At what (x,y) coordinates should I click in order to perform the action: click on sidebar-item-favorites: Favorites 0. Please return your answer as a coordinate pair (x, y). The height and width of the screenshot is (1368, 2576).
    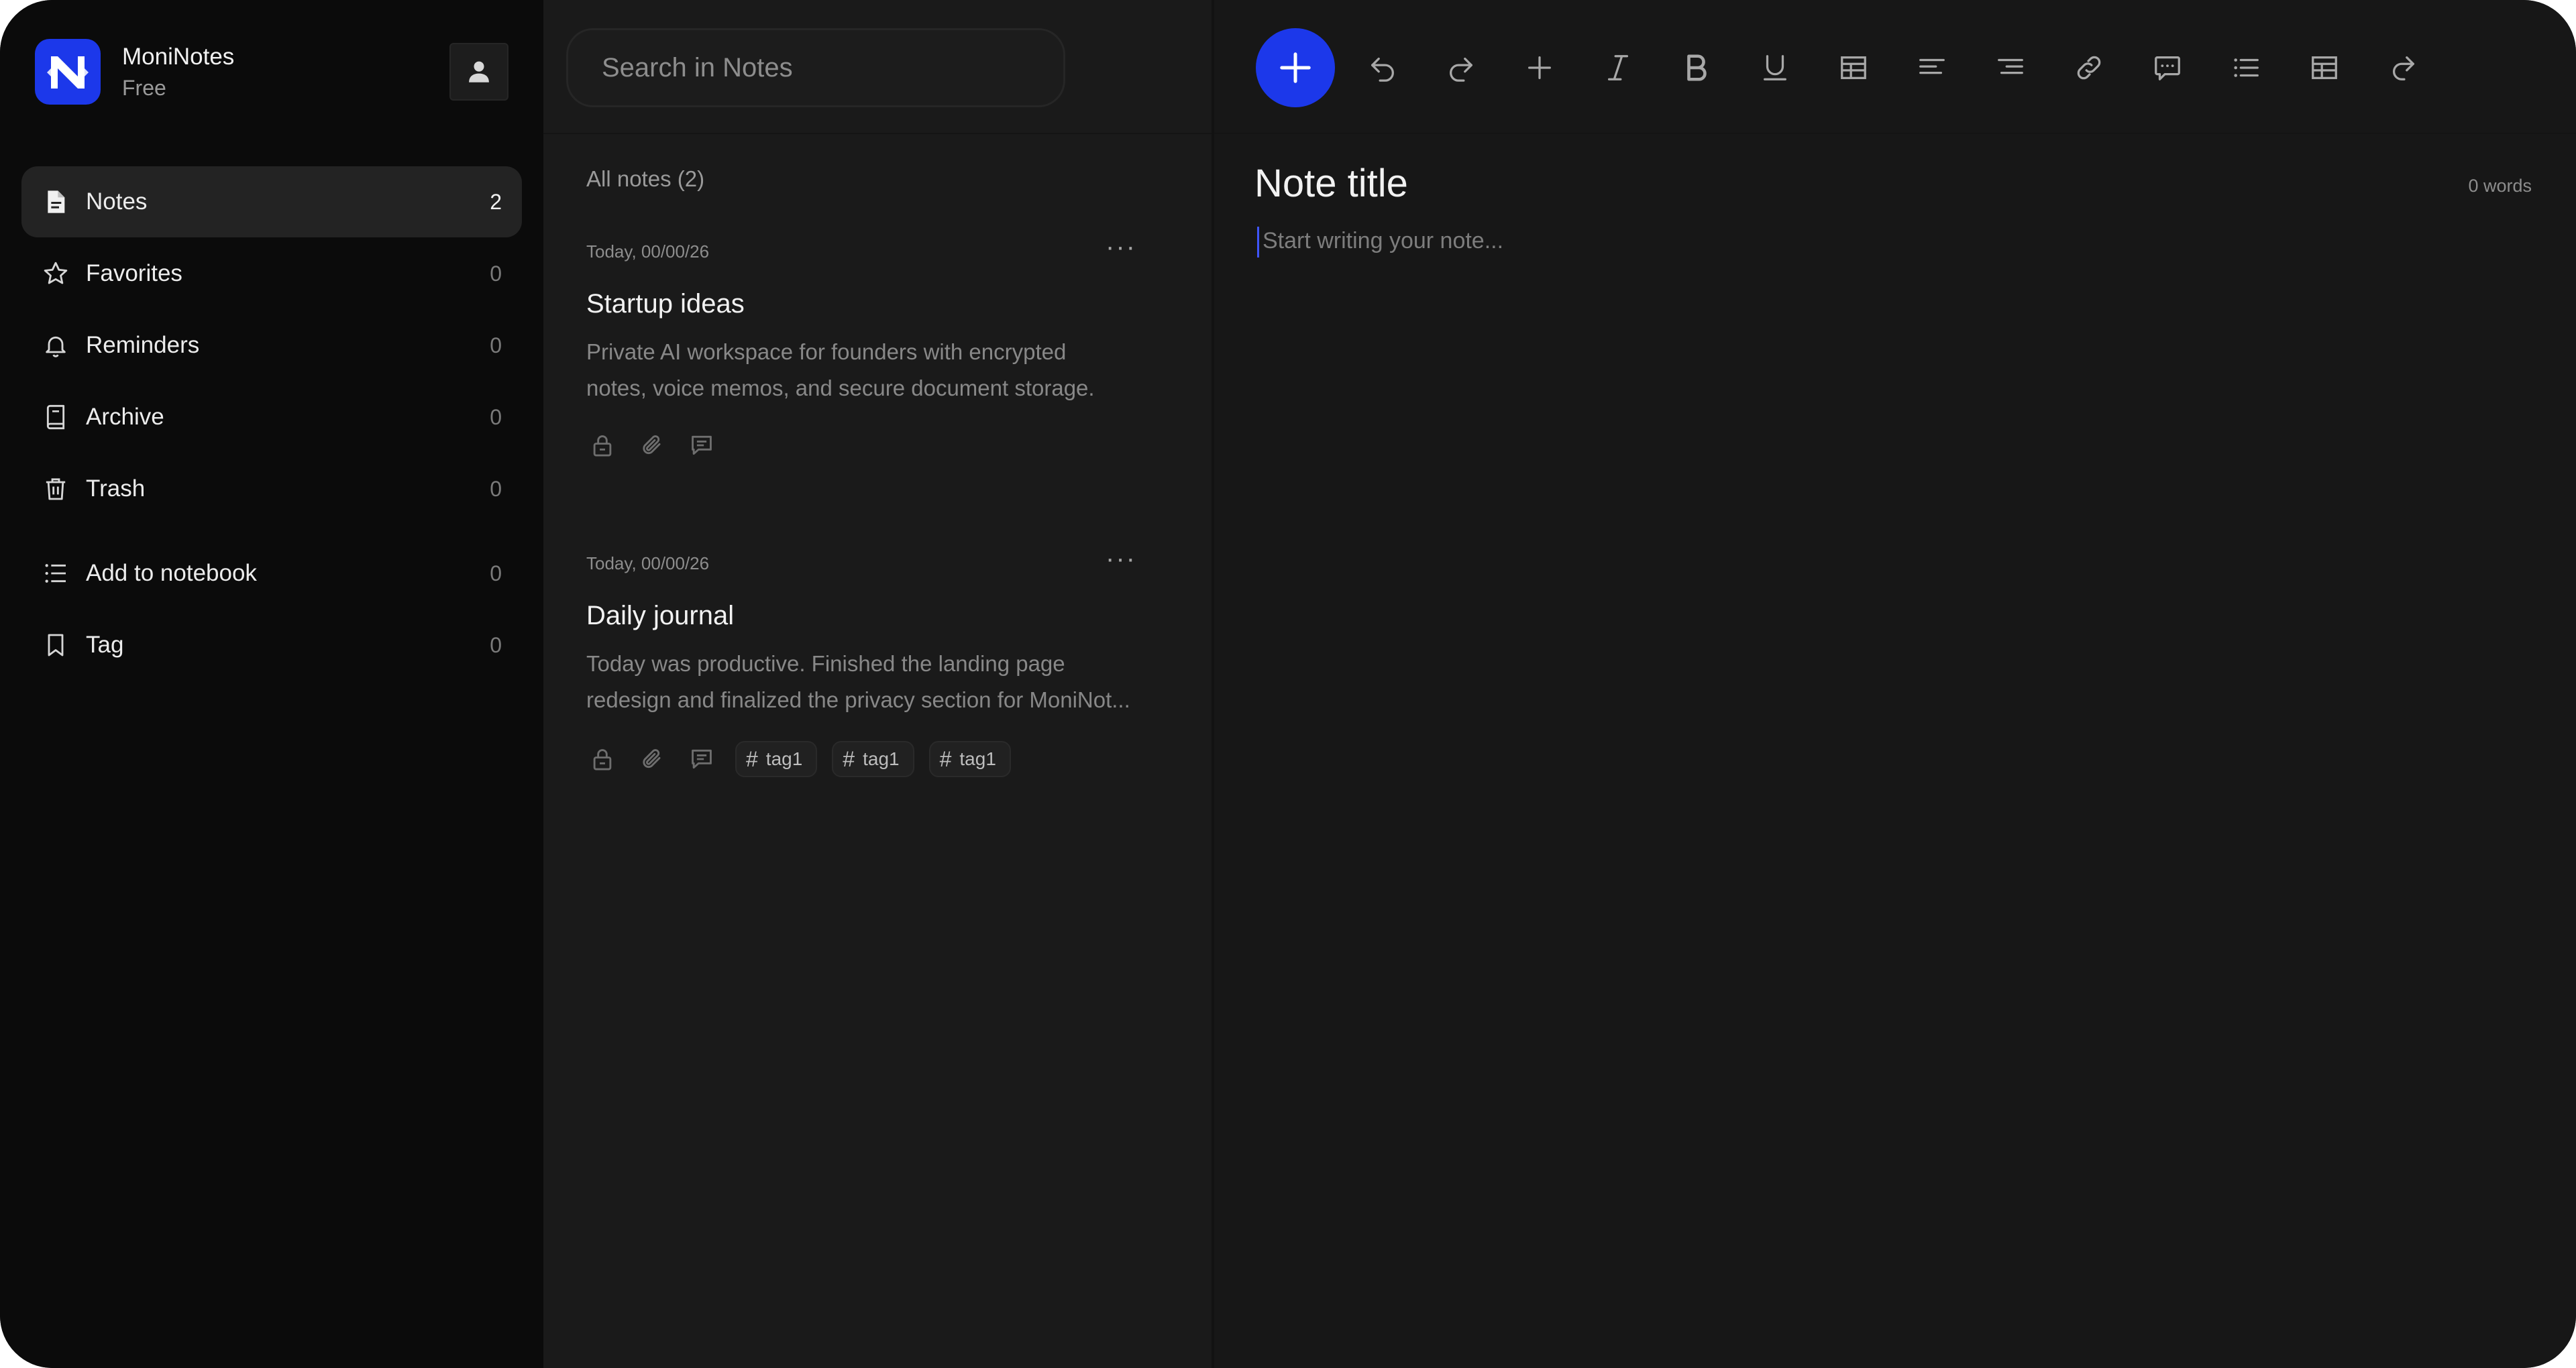
    Looking at the image, I should click on (271, 273).